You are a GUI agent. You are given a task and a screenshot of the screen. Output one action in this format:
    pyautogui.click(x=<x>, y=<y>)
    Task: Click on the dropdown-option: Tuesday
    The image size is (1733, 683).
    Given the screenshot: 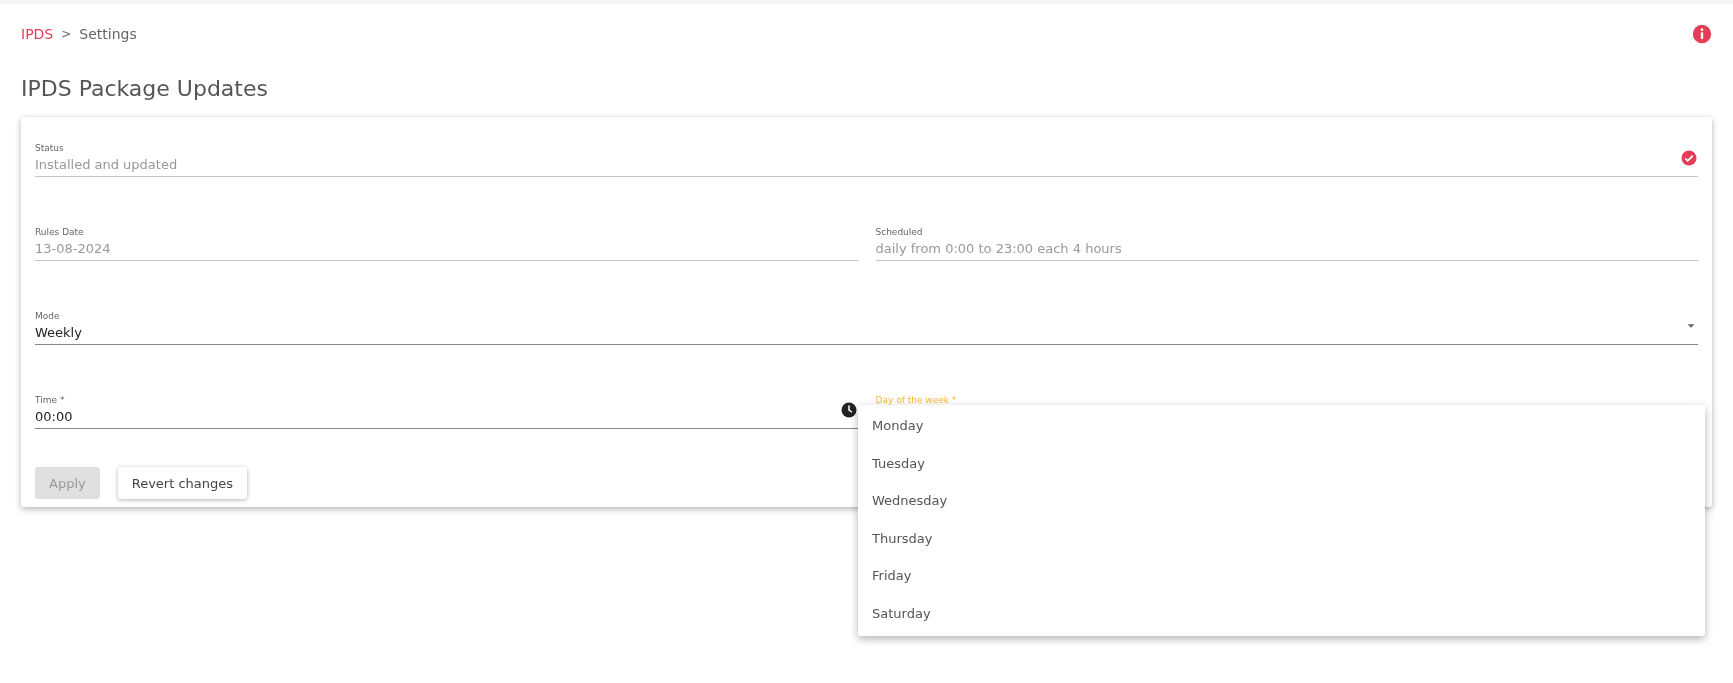 What is the action you would take?
    pyautogui.click(x=1281, y=463)
    